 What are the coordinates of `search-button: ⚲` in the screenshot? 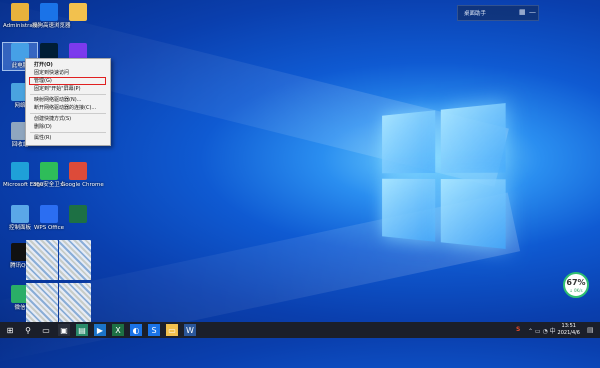 It's located at (28, 330).